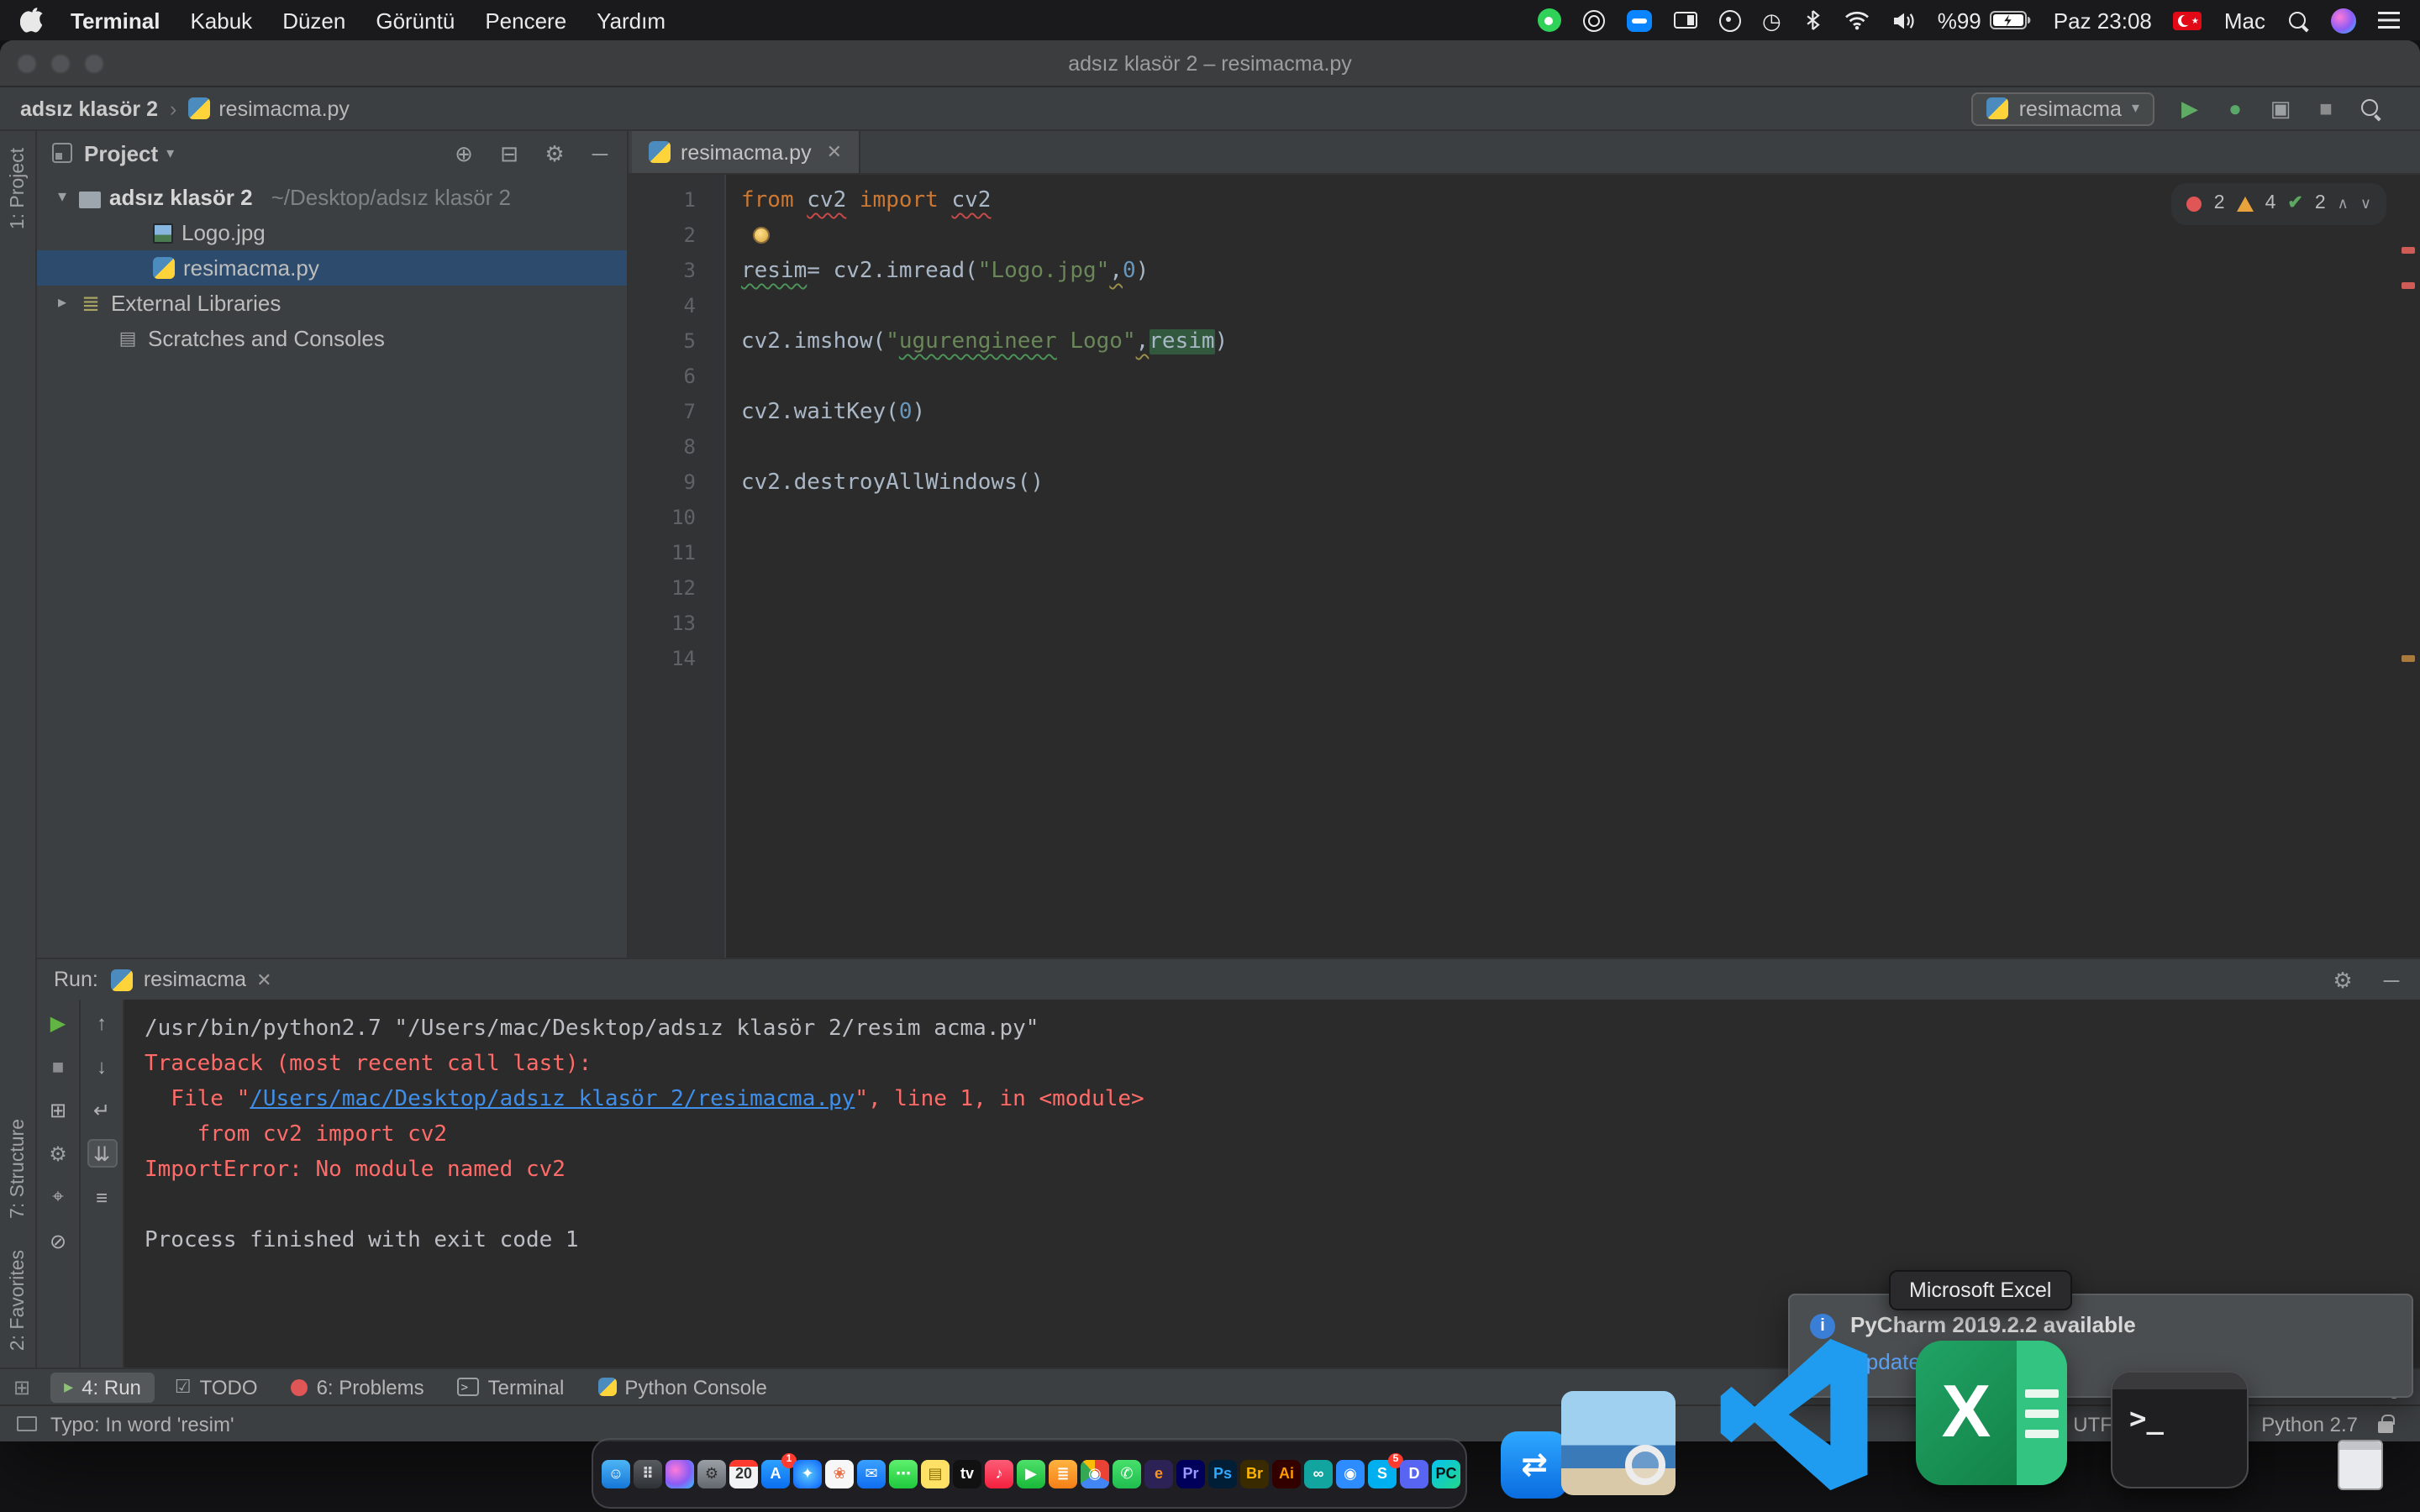 The width and height of the screenshot is (2420, 1512). Describe the element at coordinates (94, 64) in the screenshot. I see `zoom-window-button` at that location.